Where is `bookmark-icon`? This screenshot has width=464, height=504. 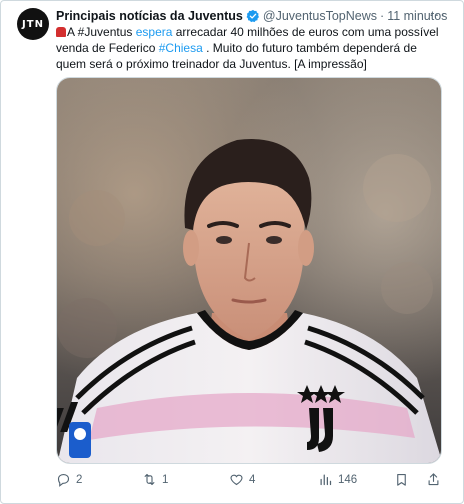
bookmark-icon is located at coordinates (401, 479).